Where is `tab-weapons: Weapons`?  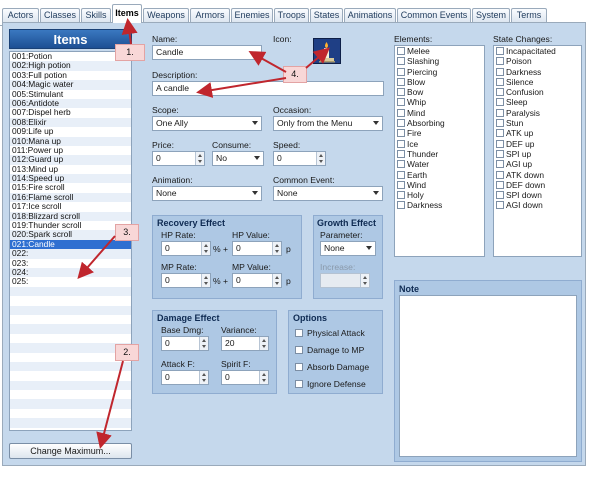 tab-weapons: Weapons is located at coordinates (166, 15).